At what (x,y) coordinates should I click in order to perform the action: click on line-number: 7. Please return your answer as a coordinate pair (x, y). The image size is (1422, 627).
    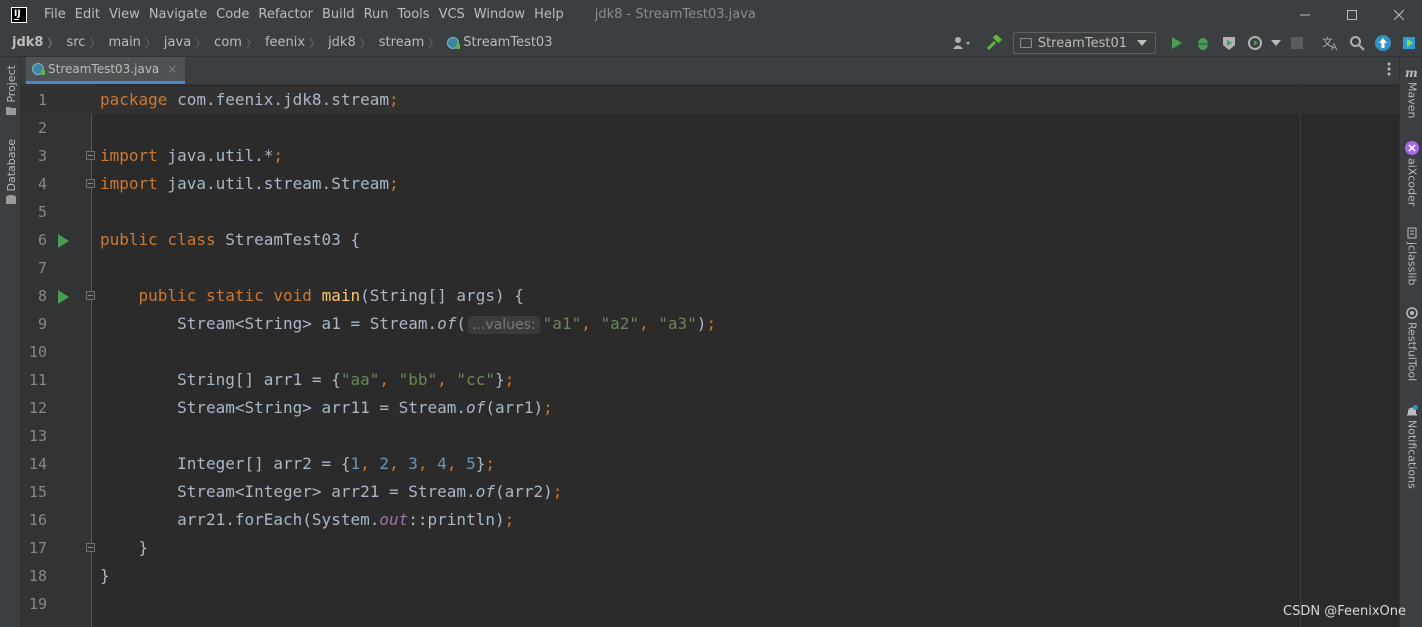
    Looking at the image, I should click on (42, 268).